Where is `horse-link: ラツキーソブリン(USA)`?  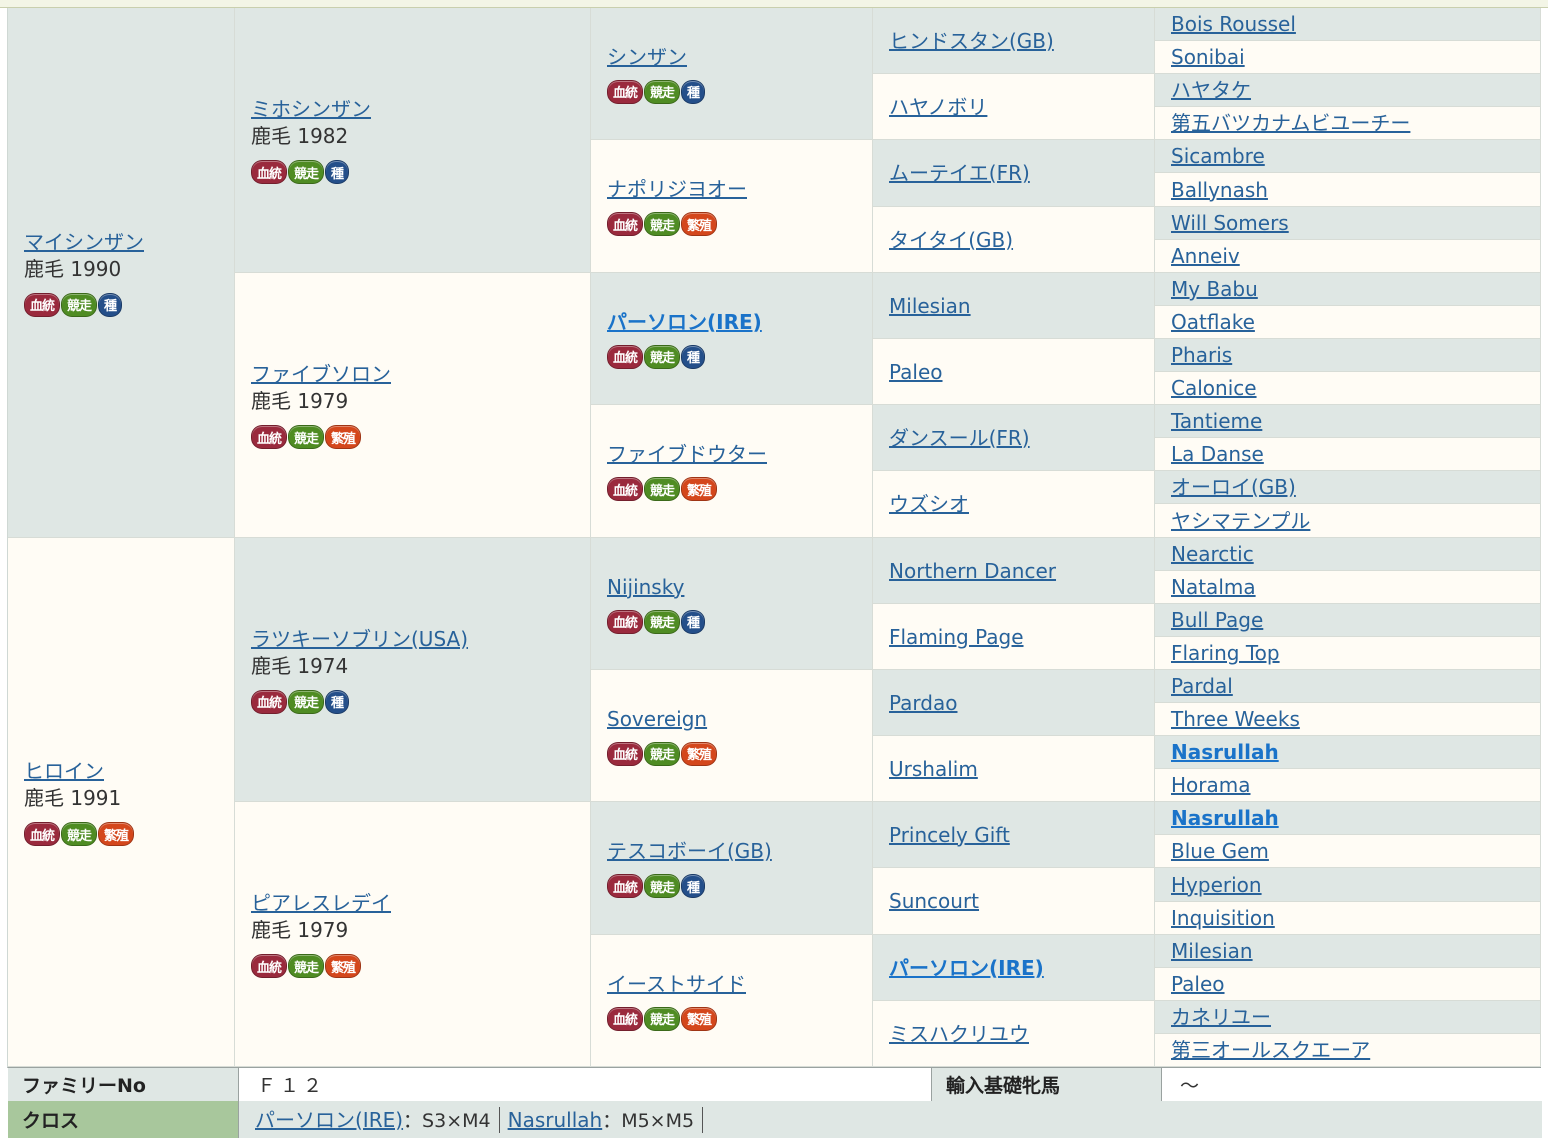 horse-link: ラツキーソブリン(USA) is located at coordinates (420, 639).